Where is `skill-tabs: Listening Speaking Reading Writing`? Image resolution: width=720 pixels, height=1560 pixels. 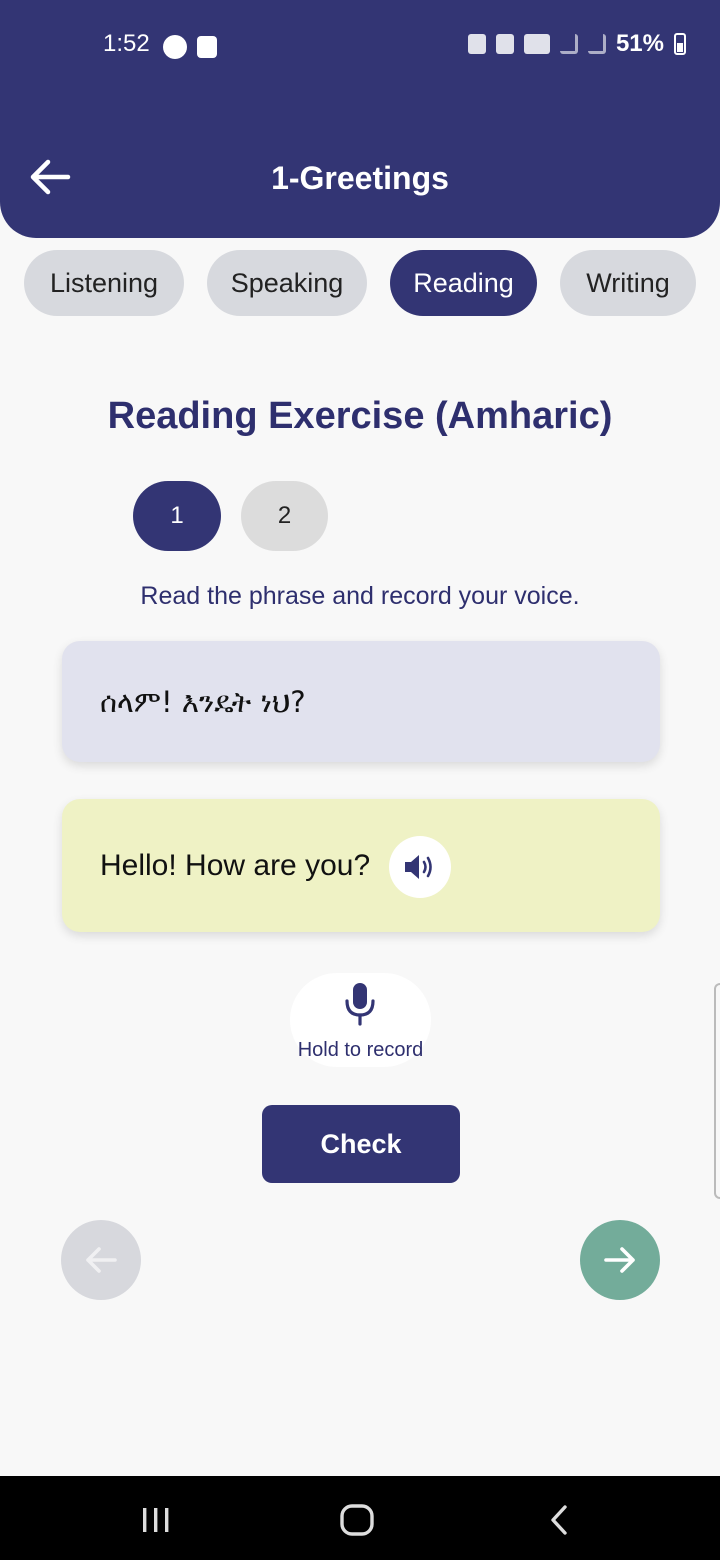 skill-tabs: Listening Speaking Reading Writing is located at coordinates (360, 283).